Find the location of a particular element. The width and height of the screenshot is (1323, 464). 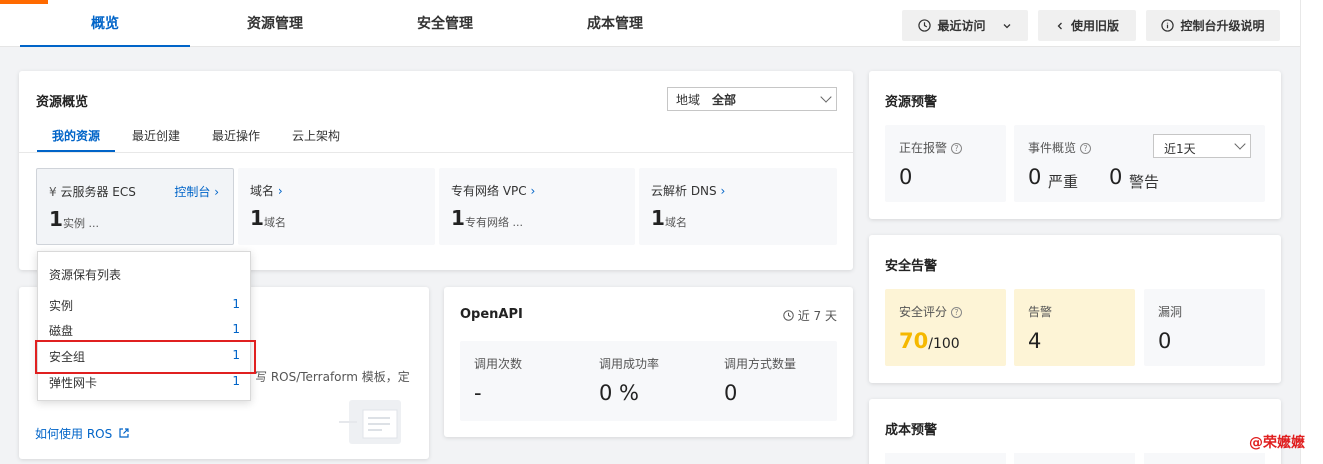

firing-alerts-tile: 正在报警? 0 is located at coordinates (945, 163).